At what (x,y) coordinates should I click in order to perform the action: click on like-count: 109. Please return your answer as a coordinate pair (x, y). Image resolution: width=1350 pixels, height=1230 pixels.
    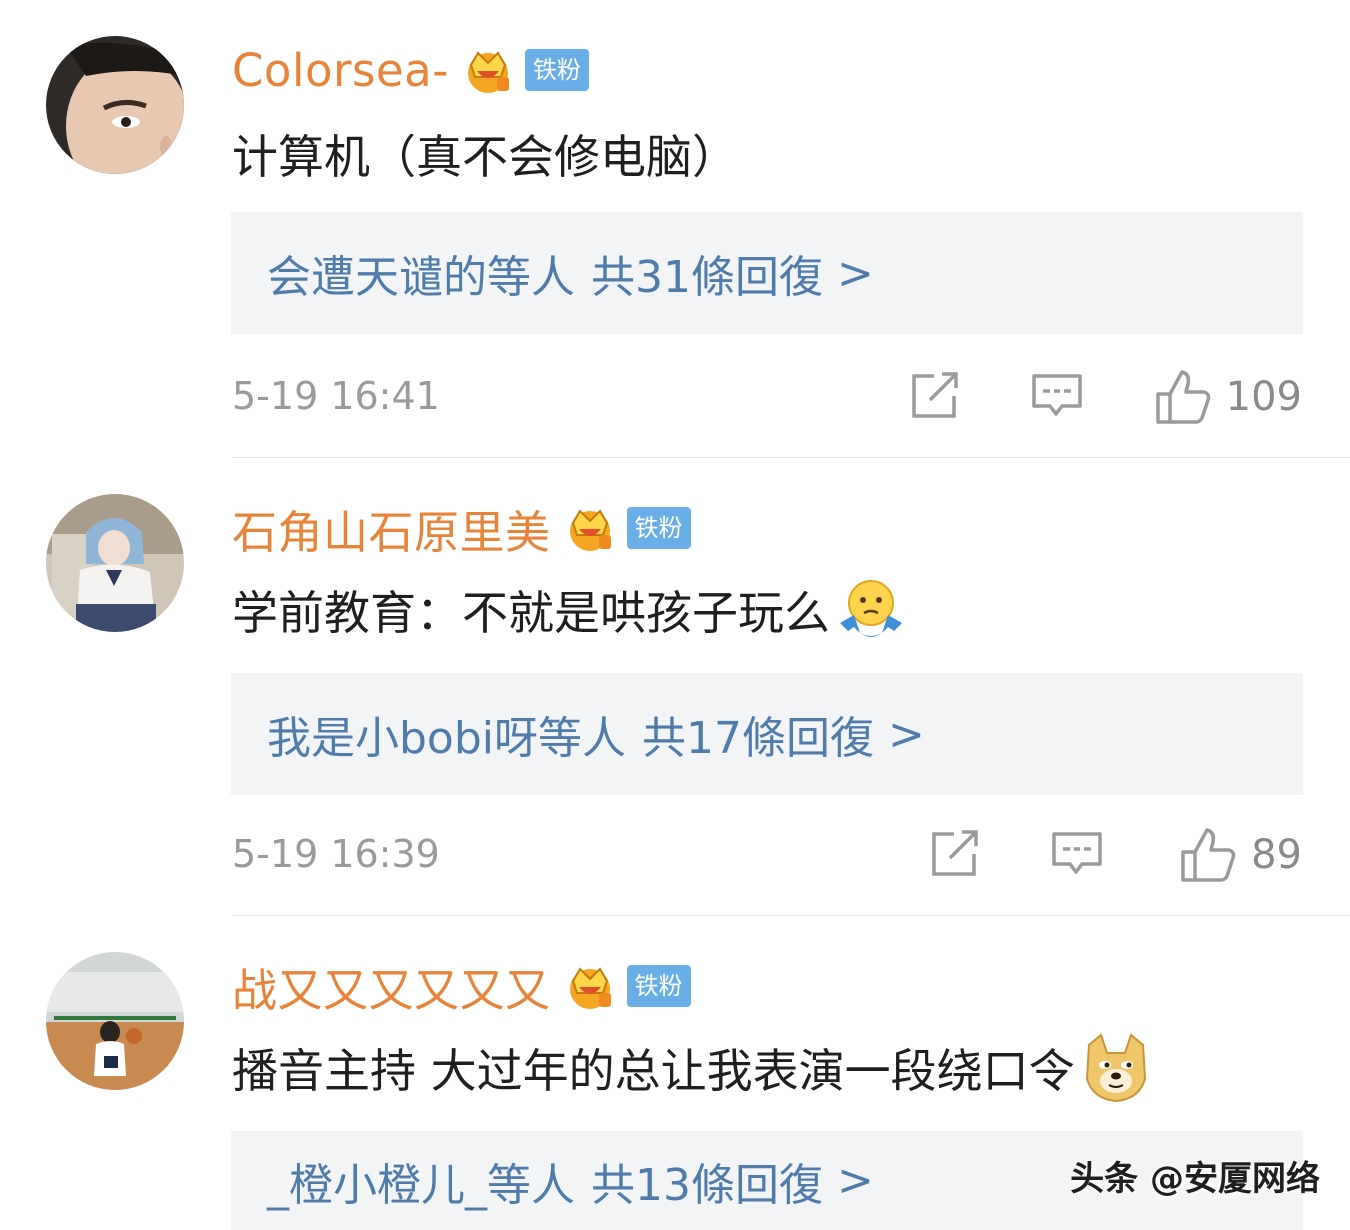
    Looking at the image, I should click on (1263, 397).